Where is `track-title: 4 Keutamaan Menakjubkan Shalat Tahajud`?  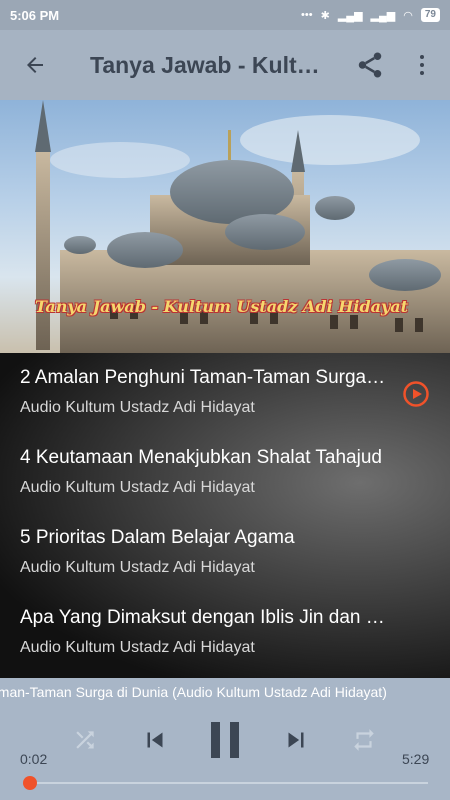
track-title: 4 Keutamaan Menakjubkan Shalat Tahajud is located at coordinates (201, 457).